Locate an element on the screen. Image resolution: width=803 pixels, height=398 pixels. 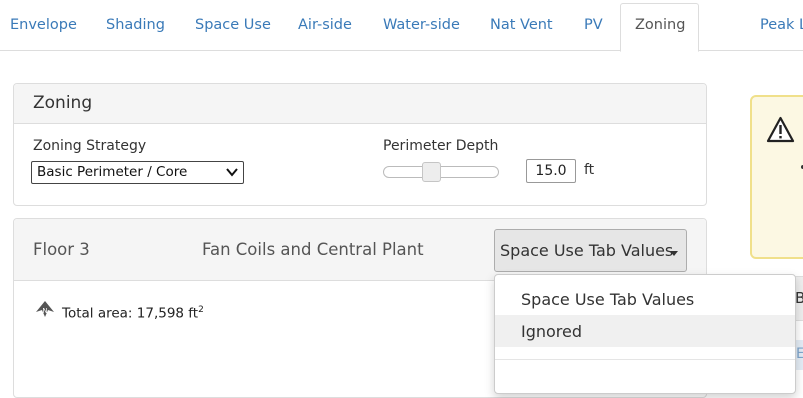
perimeter-depth-slider is located at coordinates (441, 172).